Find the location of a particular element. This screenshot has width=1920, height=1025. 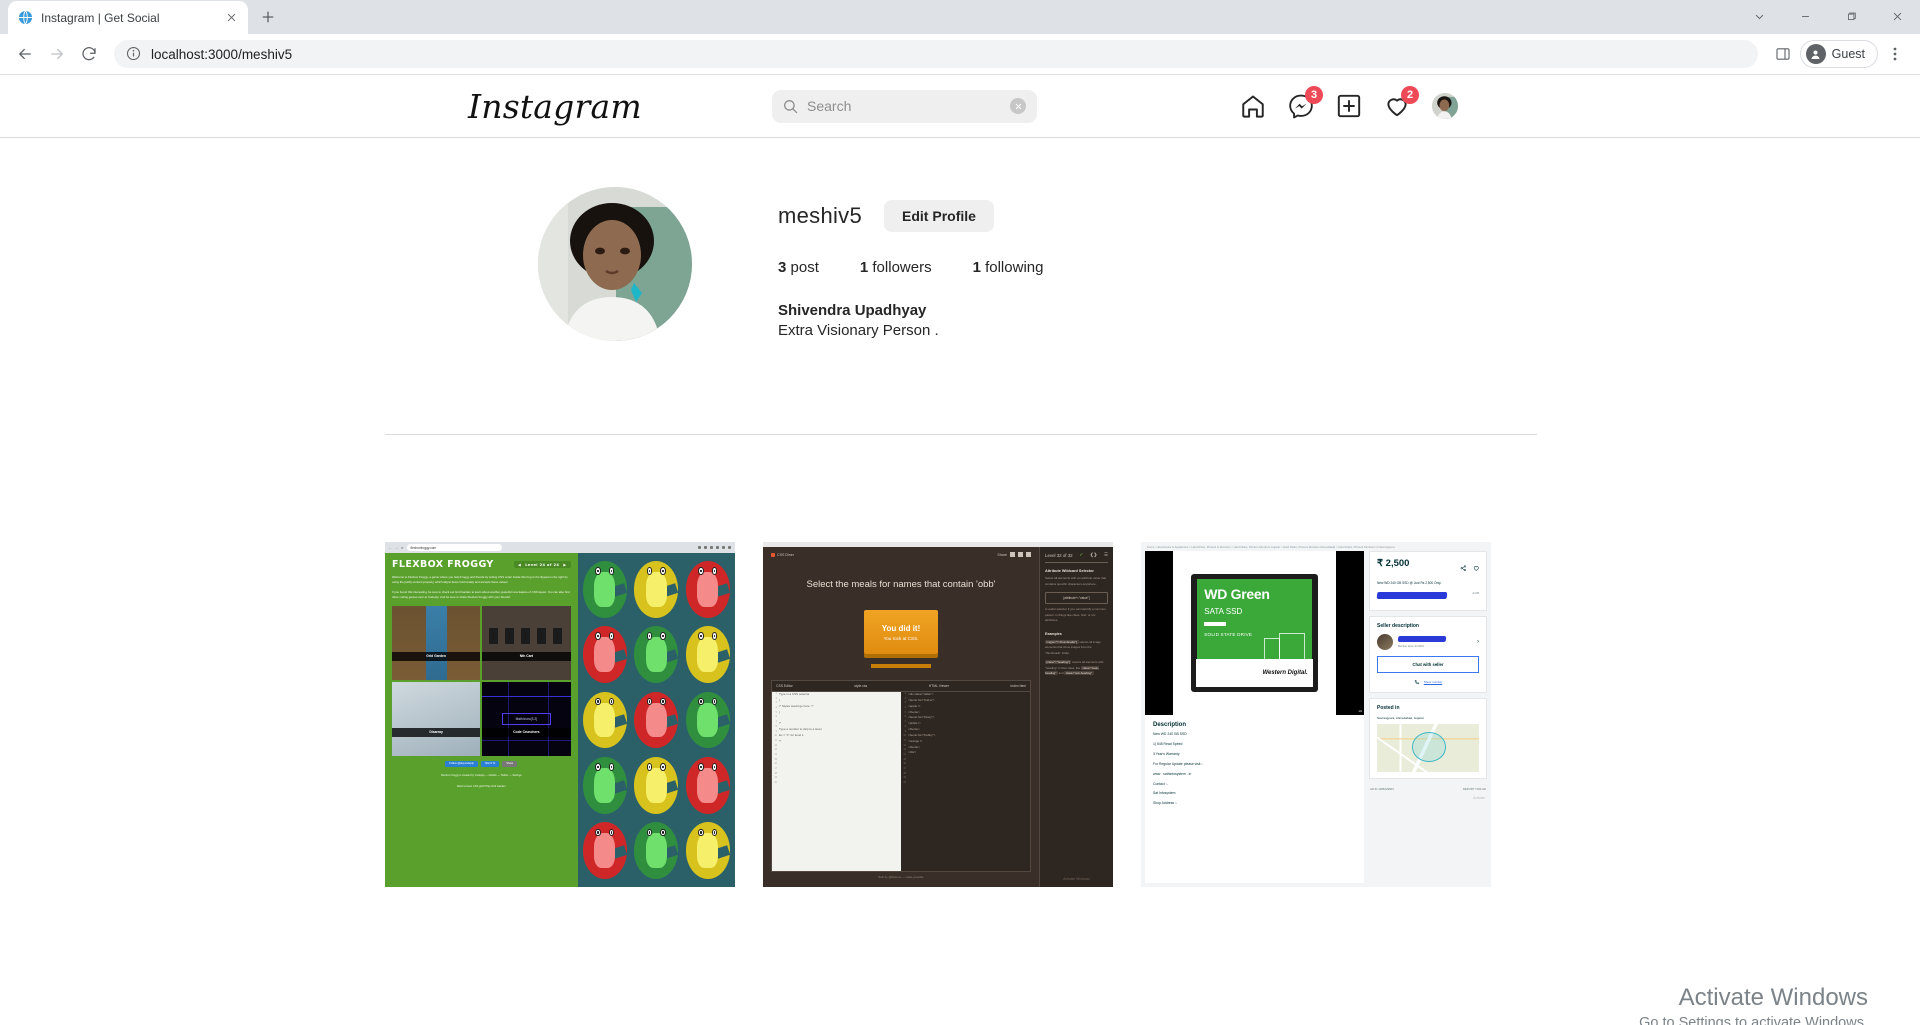

messenger-badge: 3 is located at coordinates (1314, 95).